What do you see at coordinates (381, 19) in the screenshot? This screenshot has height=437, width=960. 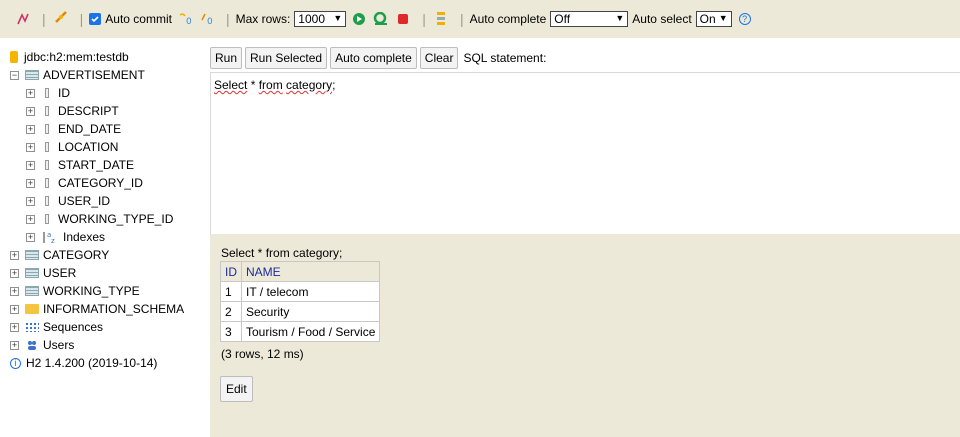 I see `run-selected-icon` at bounding box center [381, 19].